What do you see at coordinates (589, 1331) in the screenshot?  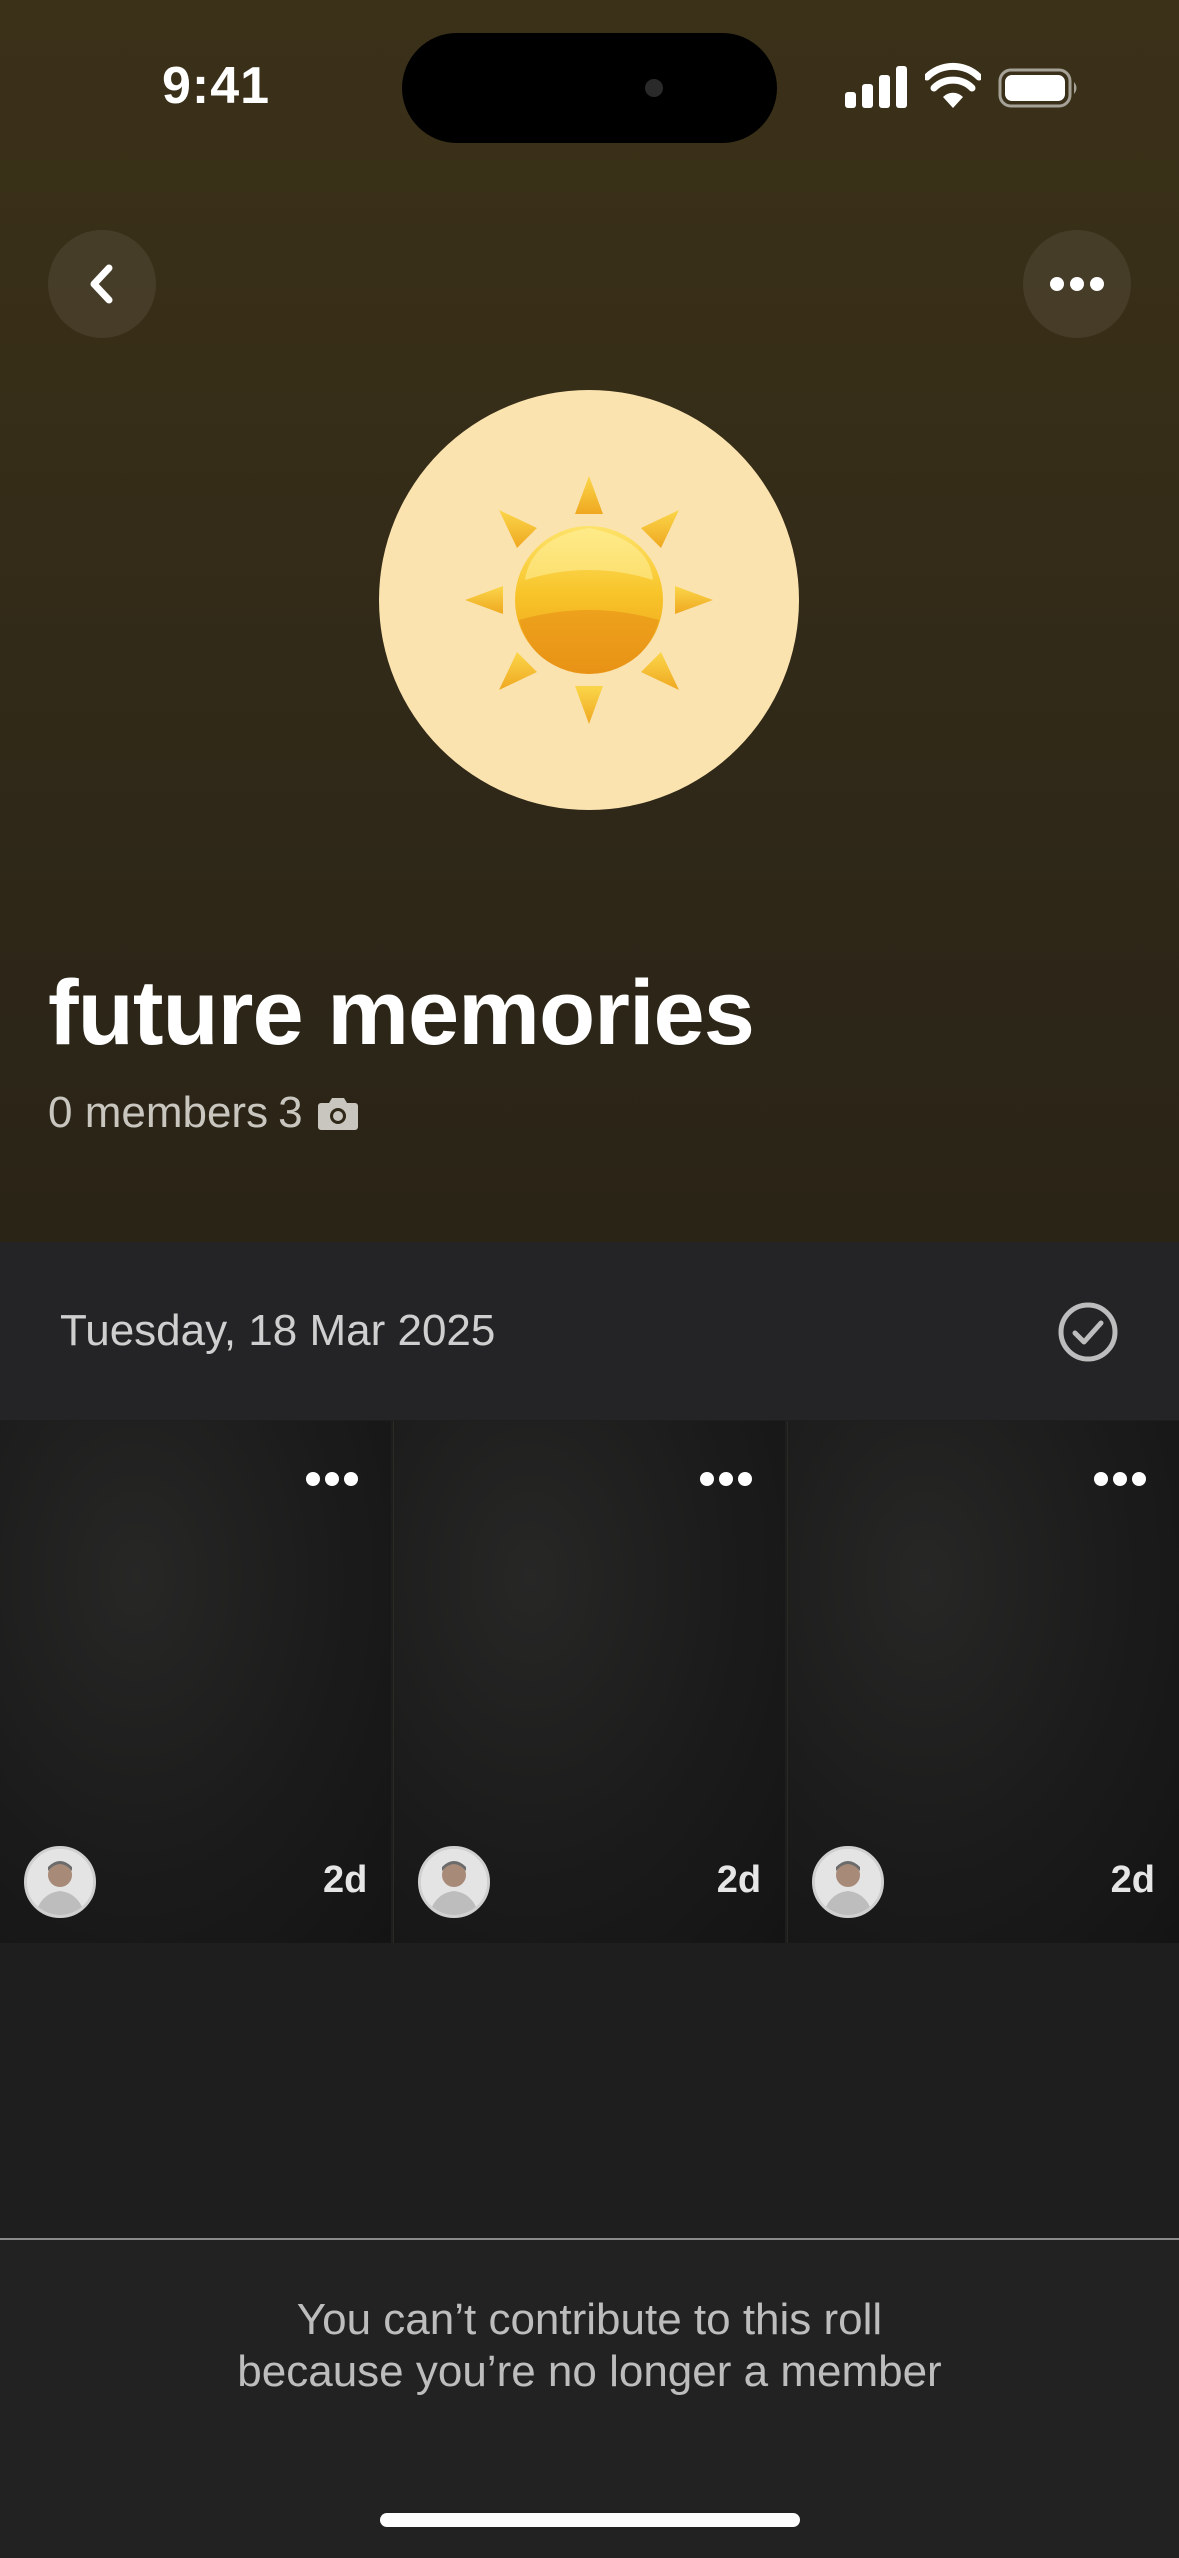 I see `date-section-header: Tuesday, 18 Mar 2025` at bounding box center [589, 1331].